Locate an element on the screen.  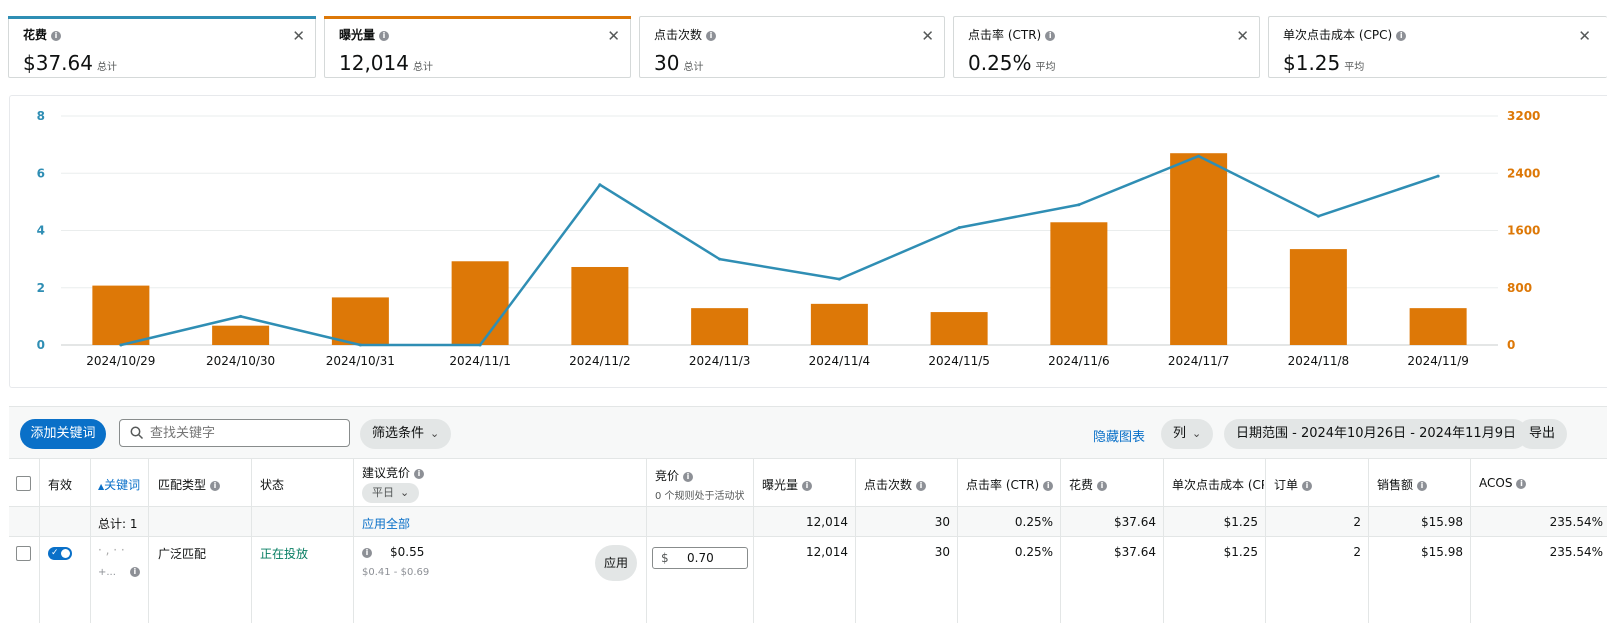
select-all-checkbox is located at coordinates (23, 483).